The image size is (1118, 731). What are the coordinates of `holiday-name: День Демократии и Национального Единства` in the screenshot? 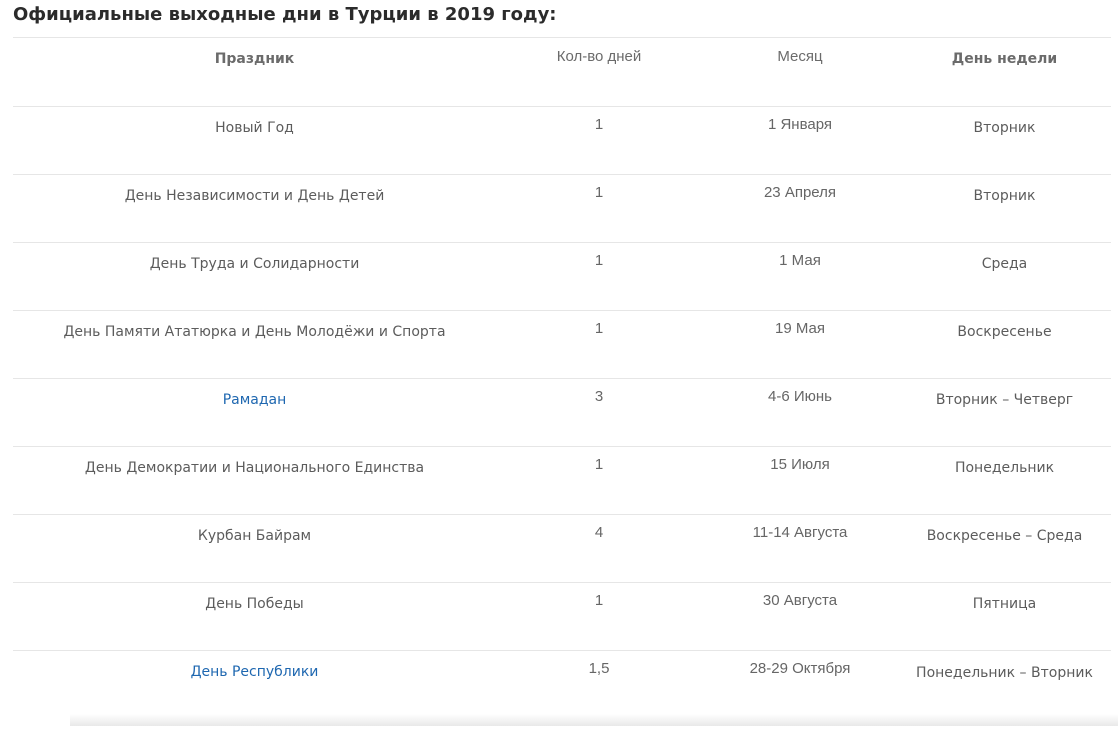 It's located at (254, 461).